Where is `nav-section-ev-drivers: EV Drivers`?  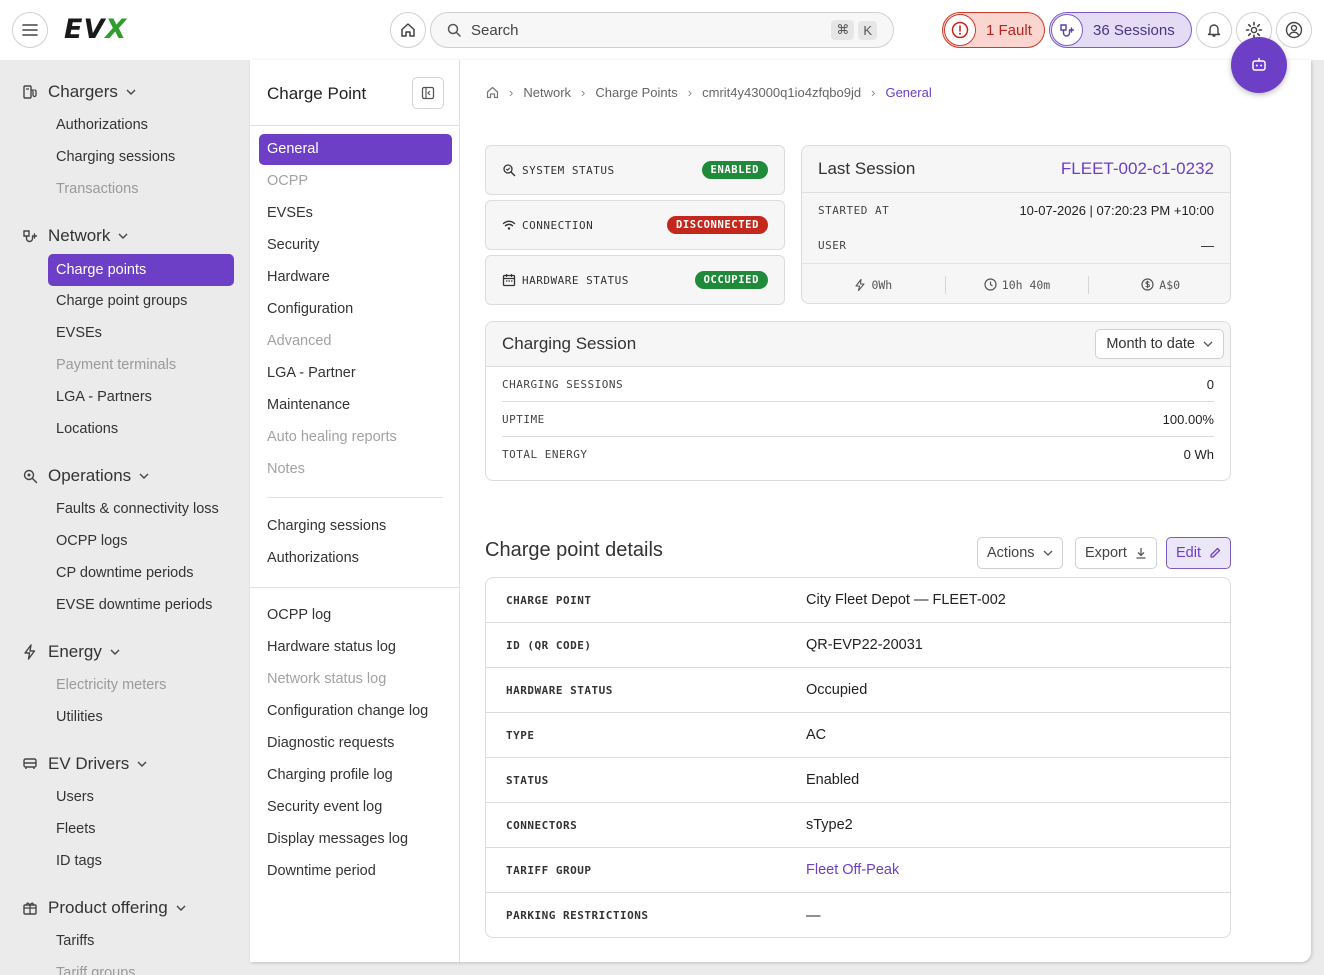 nav-section-ev-drivers: EV Drivers is located at coordinates (84, 764).